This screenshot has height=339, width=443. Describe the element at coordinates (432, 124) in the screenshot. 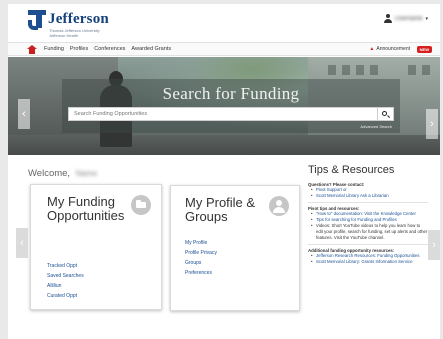

I see `carousel-next-button: ›` at that location.